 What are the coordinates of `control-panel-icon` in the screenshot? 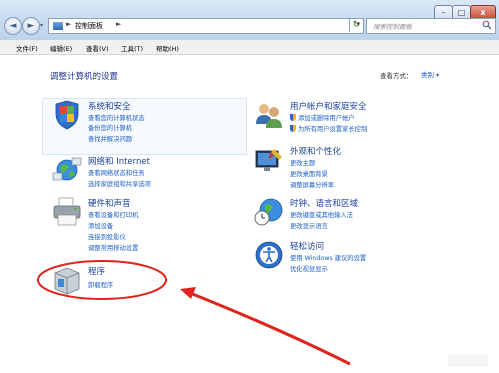 It's located at (58, 26).